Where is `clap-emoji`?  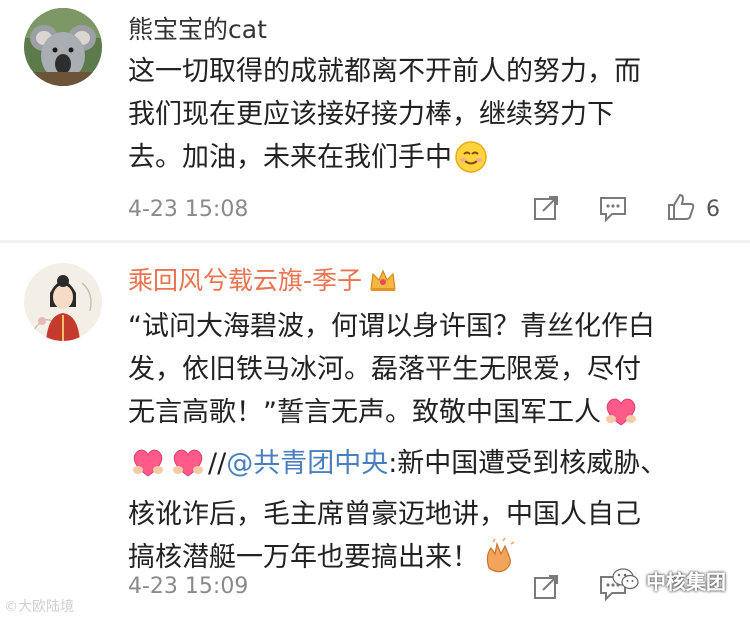
clap-emoji is located at coordinates (499, 562).